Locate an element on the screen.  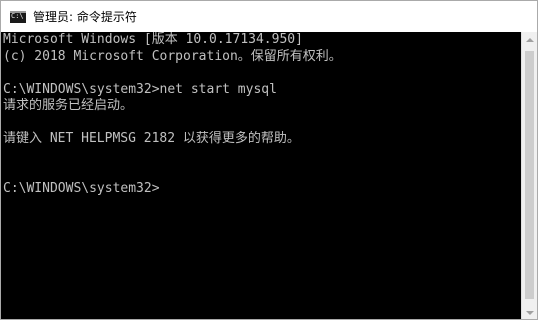
console-line: 请求的服务已经启动。 is located at coordinates (68, 105).